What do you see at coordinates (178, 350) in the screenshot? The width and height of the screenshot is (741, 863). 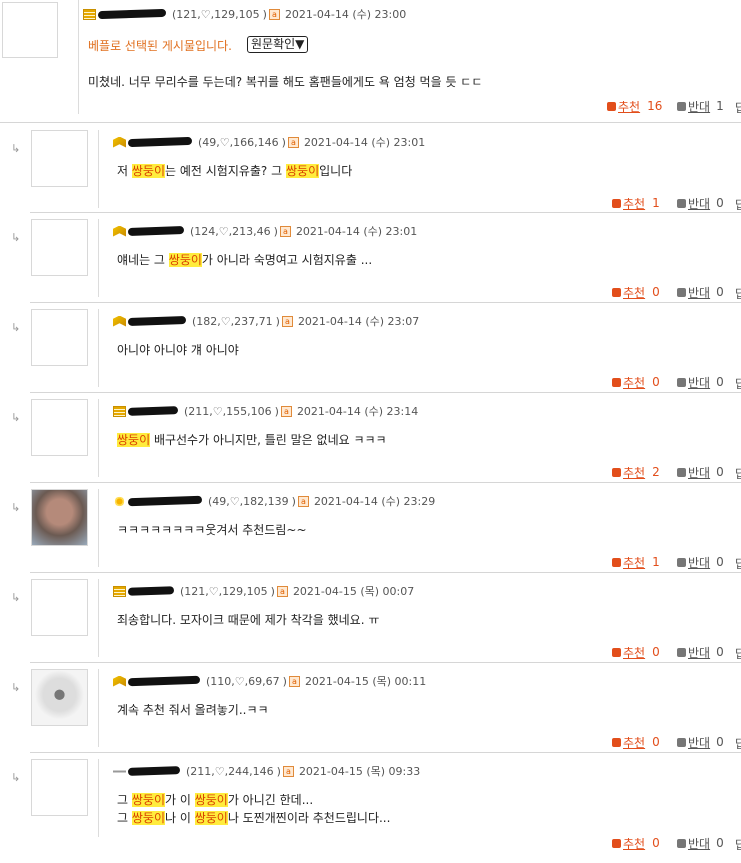 I see `text-segment: 아니야 아니야 걔 아니야` at bounding box center [178, 350].